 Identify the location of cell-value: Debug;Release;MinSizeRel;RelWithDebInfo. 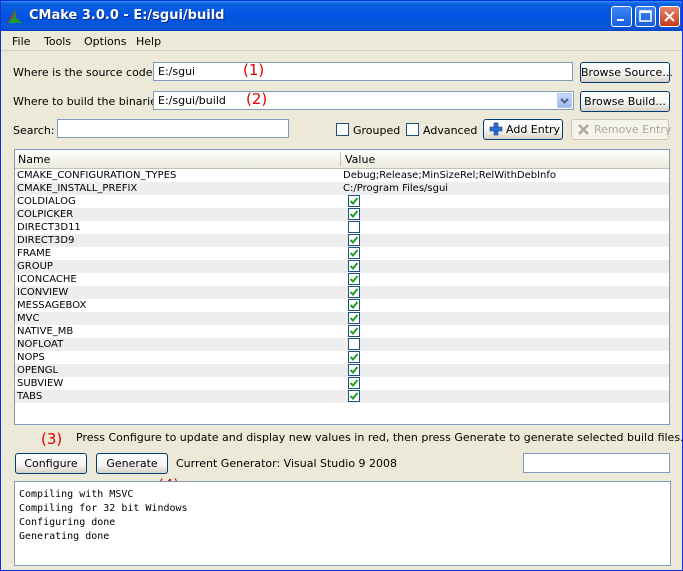
(449, 175).